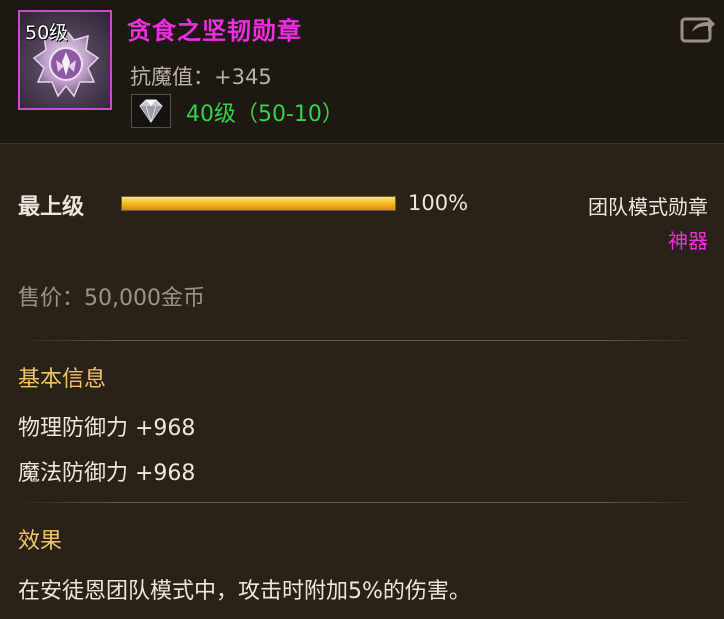  I want to click on sell-price: 售价：50,000金币, so click(111, 298).